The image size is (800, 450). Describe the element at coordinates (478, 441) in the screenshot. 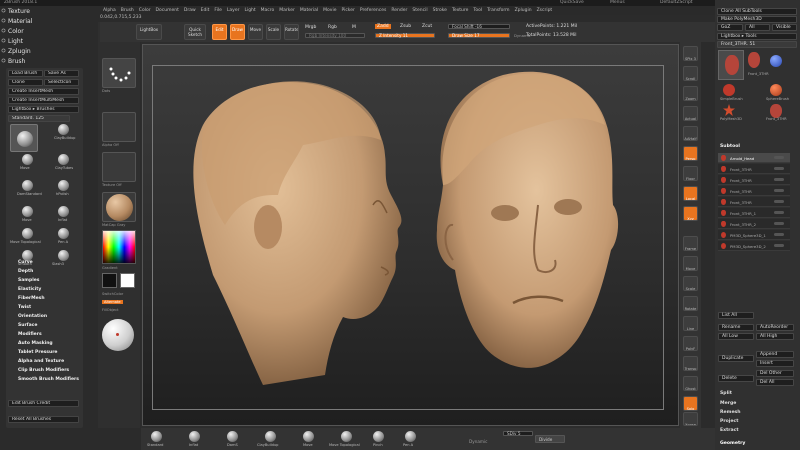

I see `dynamic-subdiv-toggle: Dynamic` at that location.